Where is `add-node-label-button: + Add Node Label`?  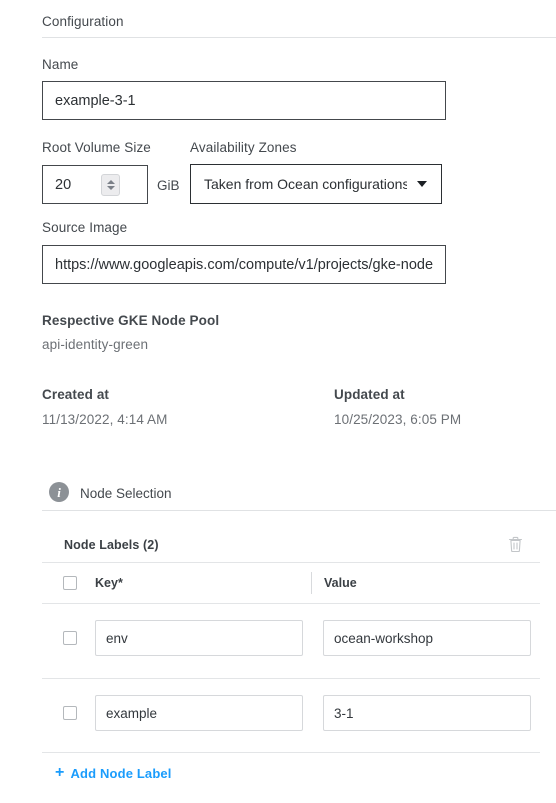 add-node-label-button: + Add Node Label is located at coordinates (113, 773).